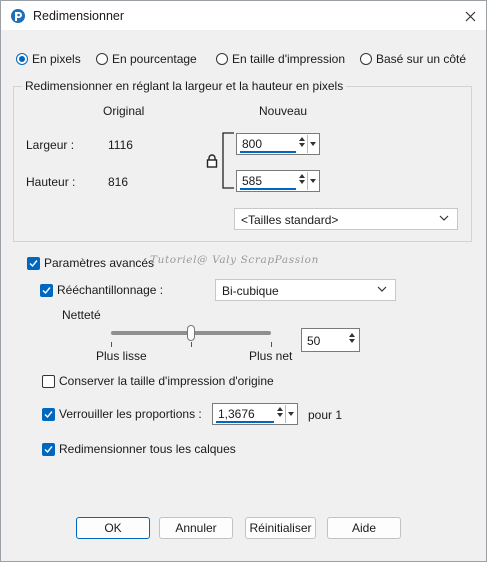  I want to click on button-label: Aide, so click(364, 528).